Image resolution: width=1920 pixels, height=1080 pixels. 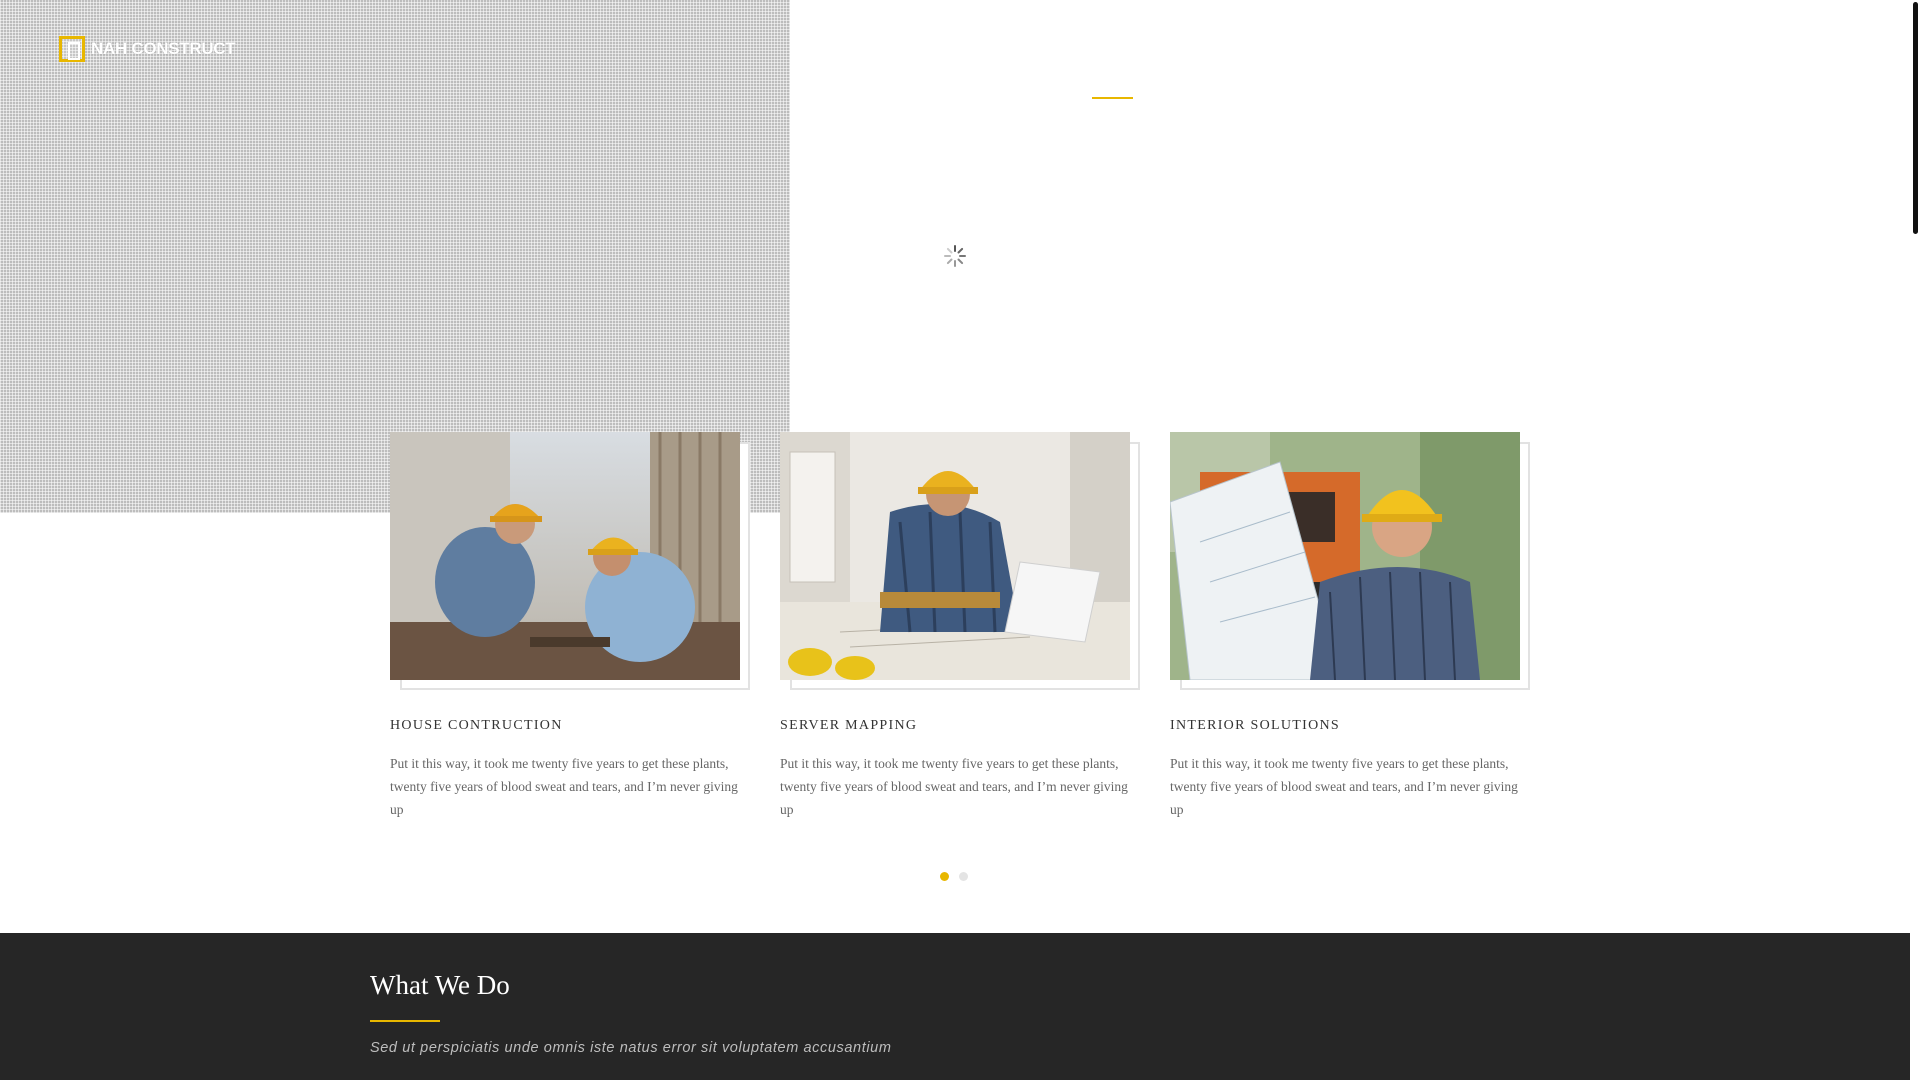 What do you see at coordinates (72, 49) in the screenshot?
I see `building-square-icon` at bounding box center [72, 49].